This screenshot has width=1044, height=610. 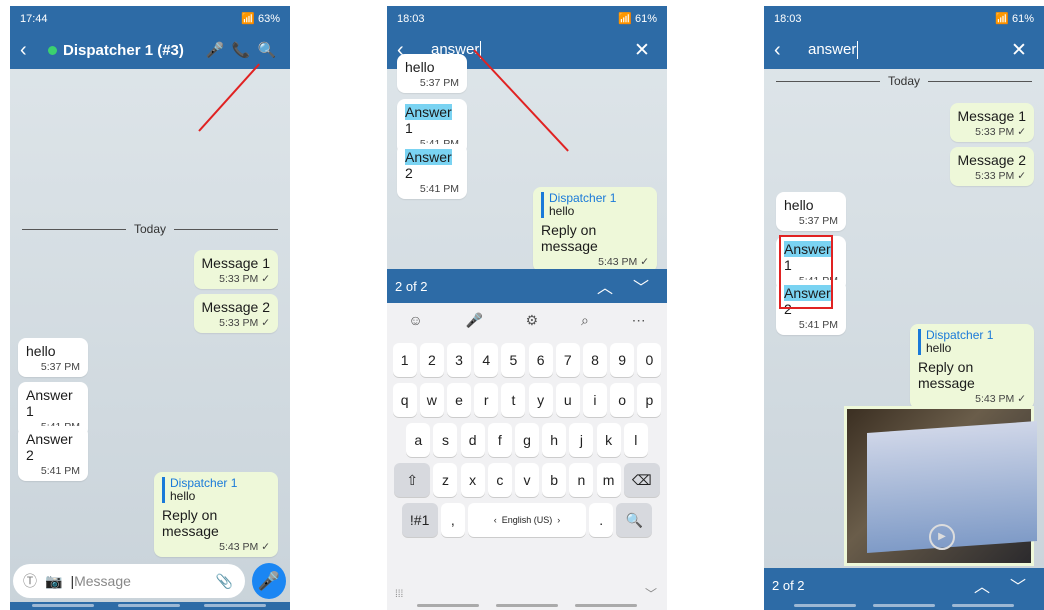 What do you see at coordinates (608, 440) in the screenshot?
I see `key-k: k` at bounding box center [608, 440].